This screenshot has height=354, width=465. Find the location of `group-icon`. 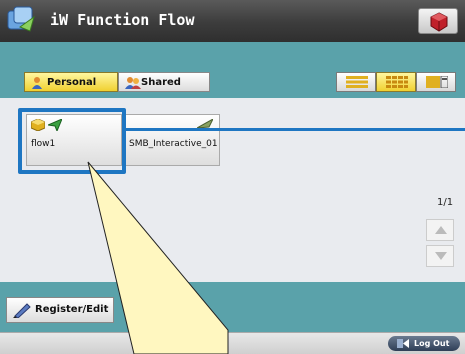

group-icon is located at coordinates (133, 83).